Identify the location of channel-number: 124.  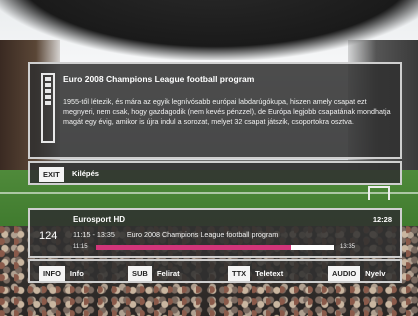
(48, 236).